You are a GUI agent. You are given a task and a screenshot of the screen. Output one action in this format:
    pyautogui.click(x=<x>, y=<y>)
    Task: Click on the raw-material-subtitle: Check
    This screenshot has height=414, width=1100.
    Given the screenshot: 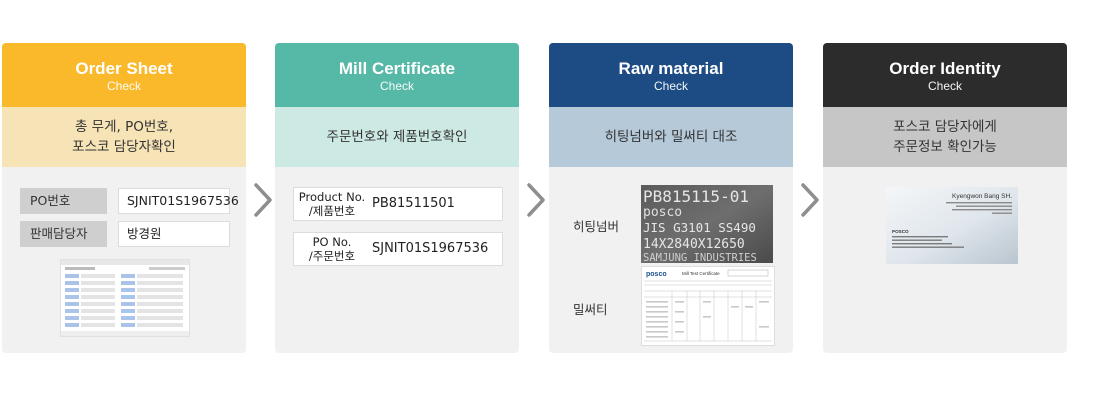 What is the action you would take?
    pyautogui.click(x=670, y=86)
    